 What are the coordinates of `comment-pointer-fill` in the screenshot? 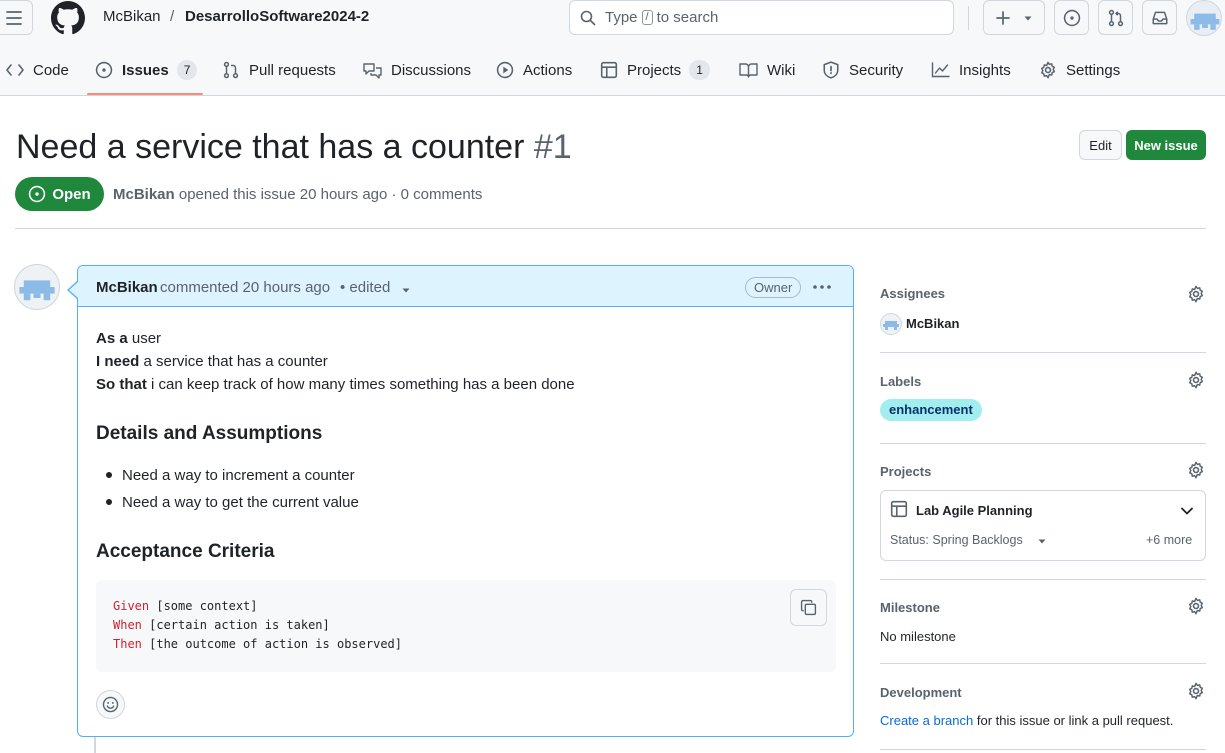 It's located at (73, 290).